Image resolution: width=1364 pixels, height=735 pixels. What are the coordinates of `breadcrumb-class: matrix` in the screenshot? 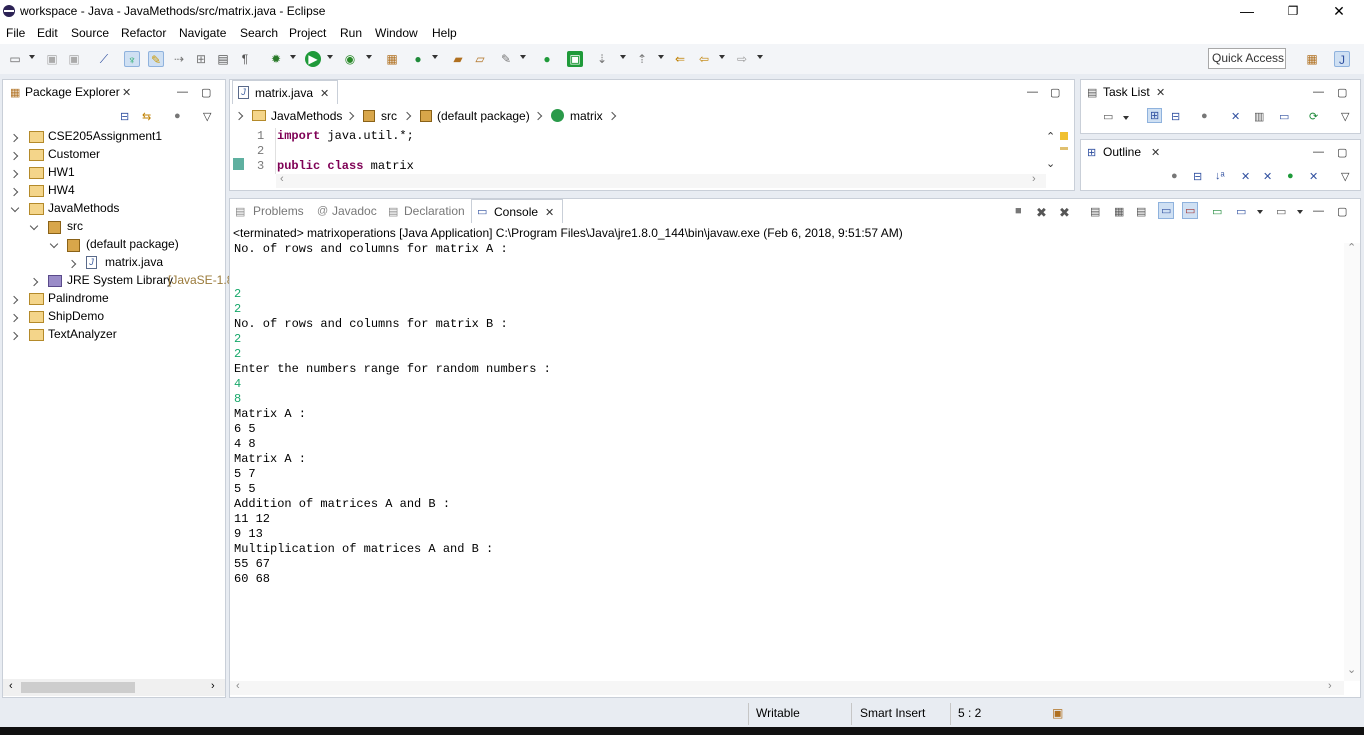 It's located at (586, 116).